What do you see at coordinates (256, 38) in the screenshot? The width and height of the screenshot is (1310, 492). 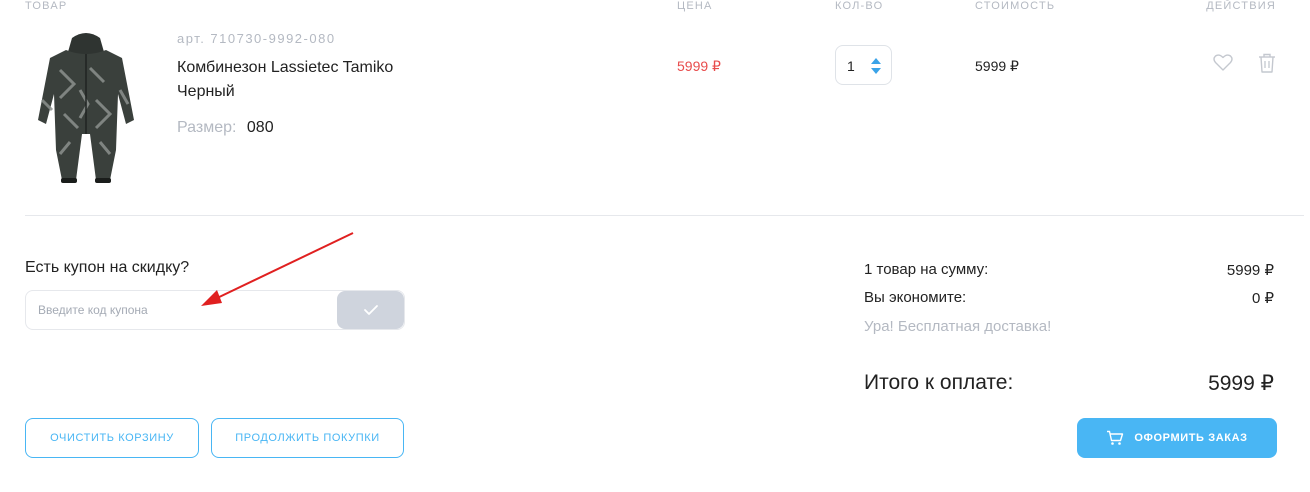 I see `product-sku: арт. 710730-9992-080` at bounding box center [256, 38].